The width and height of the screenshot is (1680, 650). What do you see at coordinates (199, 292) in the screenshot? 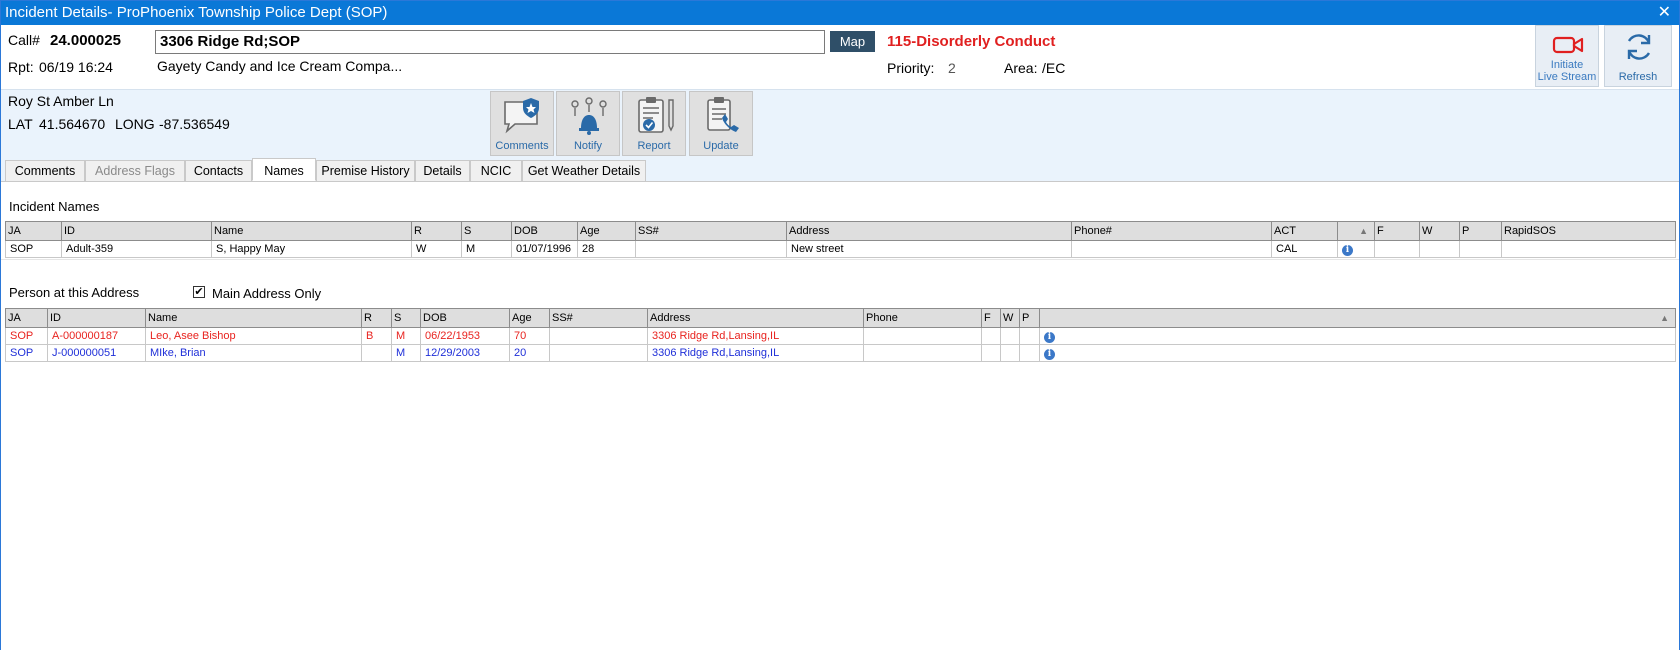
I see `main-address-only-checkbox: ✔` at bounding box center [199, 292].